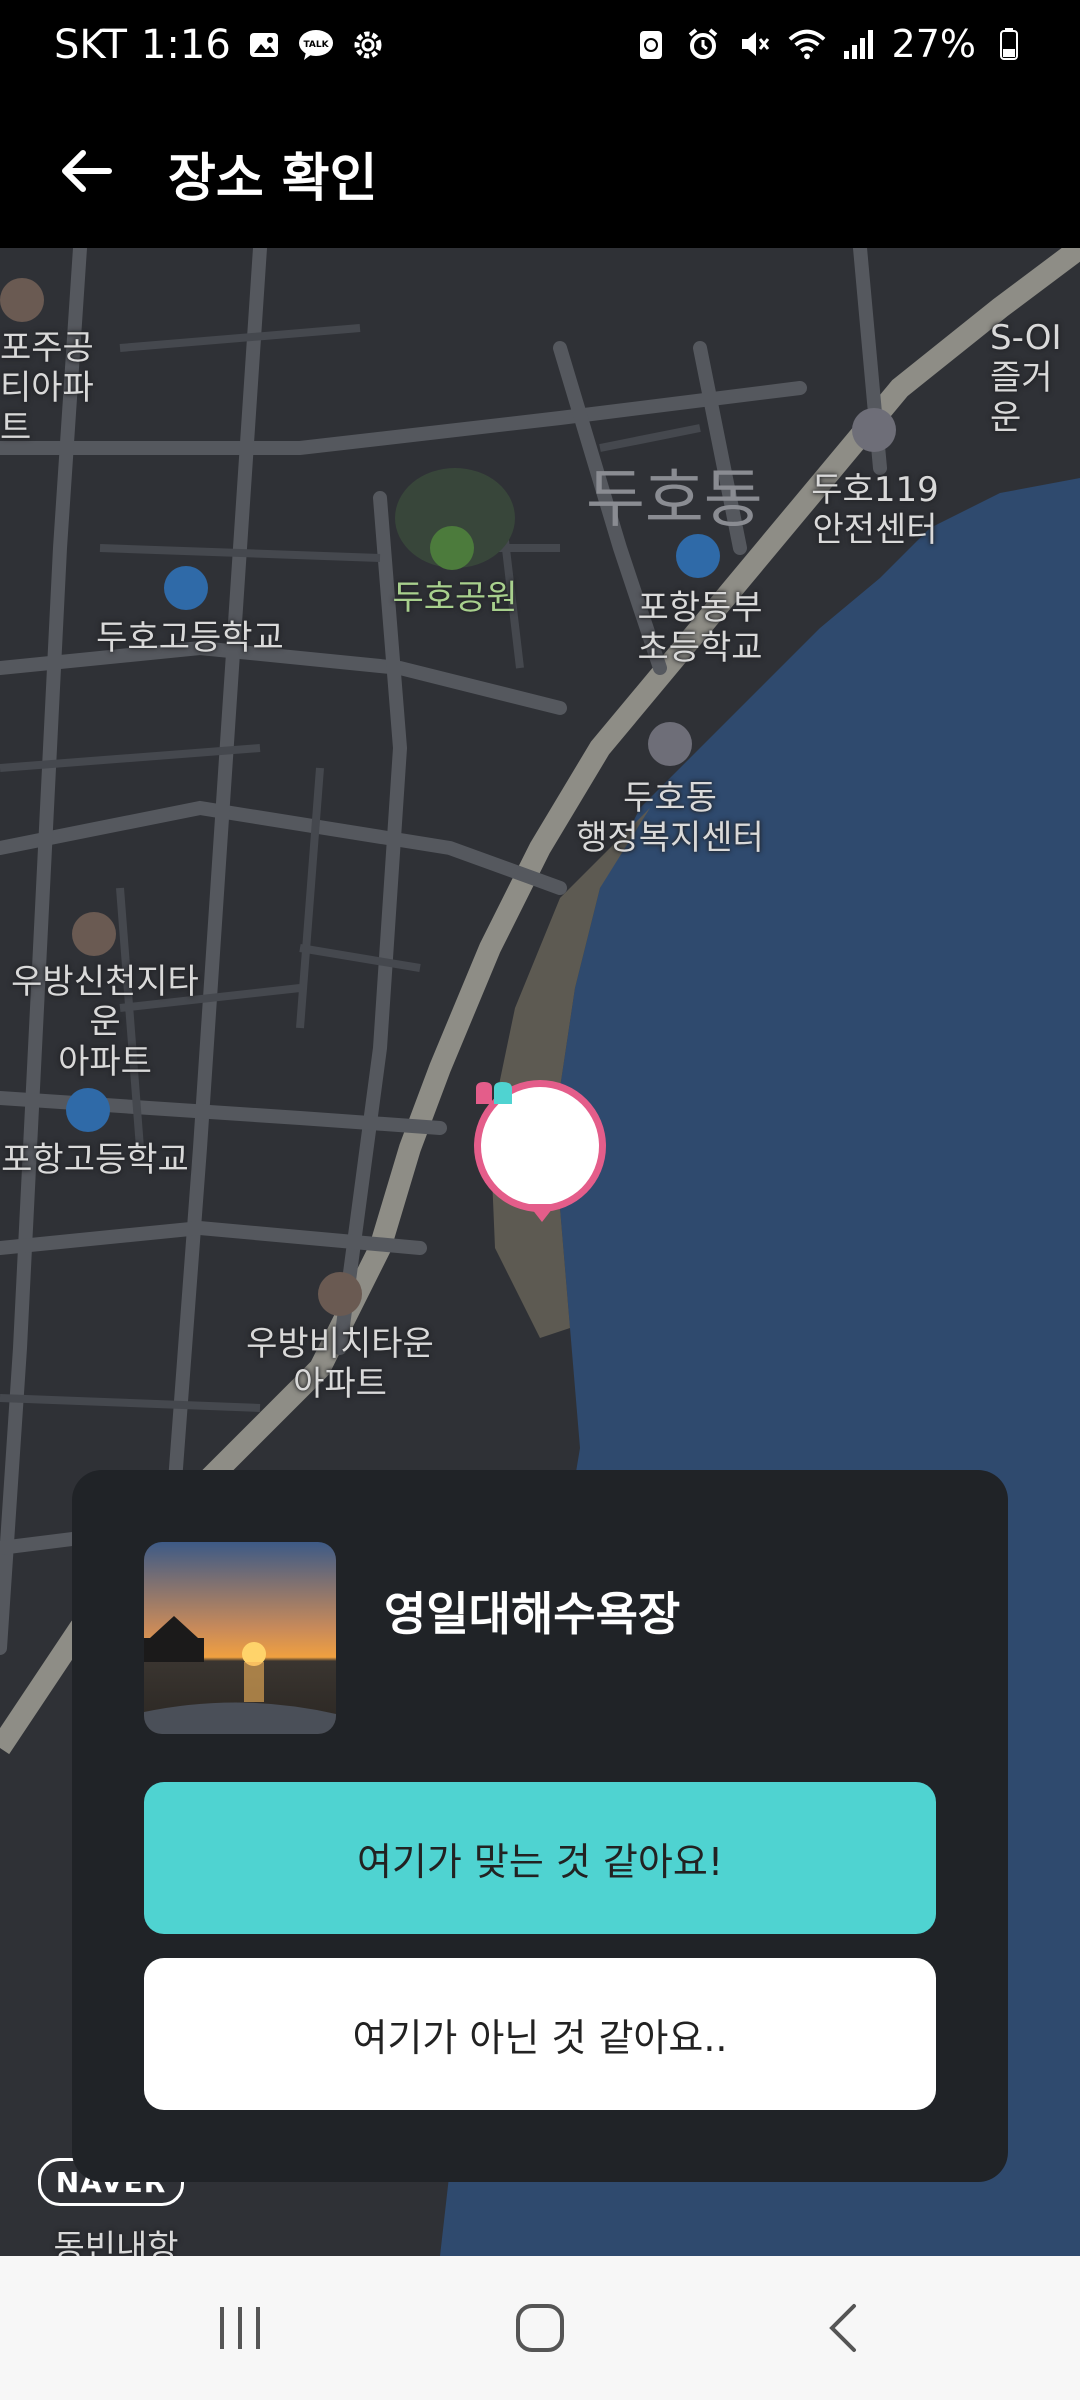 Image resolution: width=1080 pixels, height=2400 pixels. What do you see at coordinates (540, 172) in the screenshot?
I see `app-bar: 장소 확인` at bounding box center [540, 172].